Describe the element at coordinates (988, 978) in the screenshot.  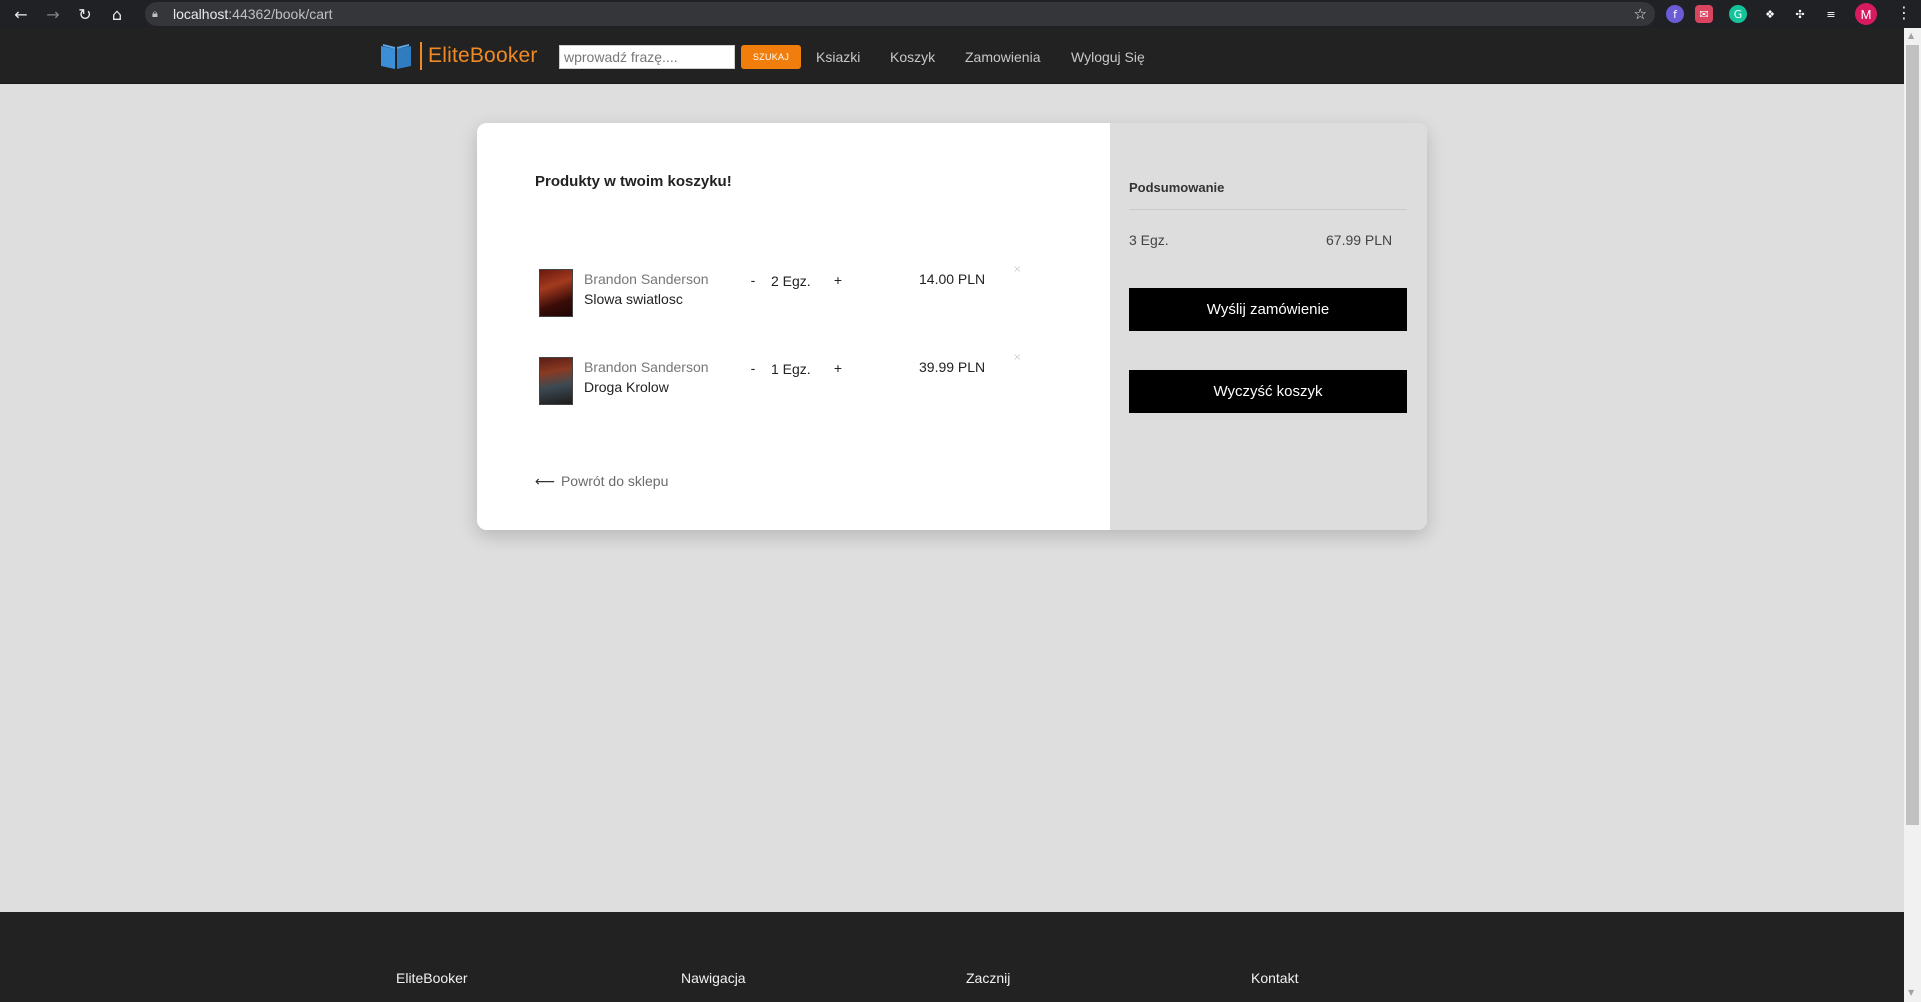
I see `footer-heading-get-started: Zacznij` at that location.